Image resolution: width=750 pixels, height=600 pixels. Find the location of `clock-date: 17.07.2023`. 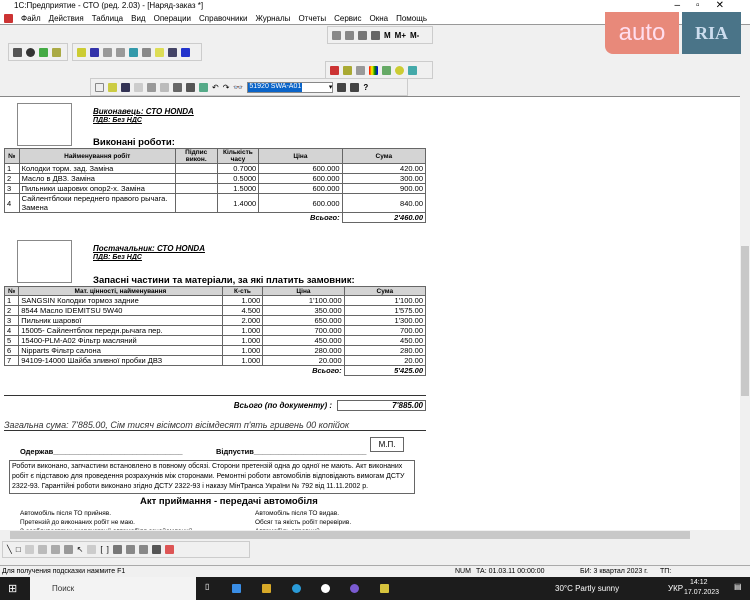

clock-date: 17.07.2023 is located at coordinates (701, 592).